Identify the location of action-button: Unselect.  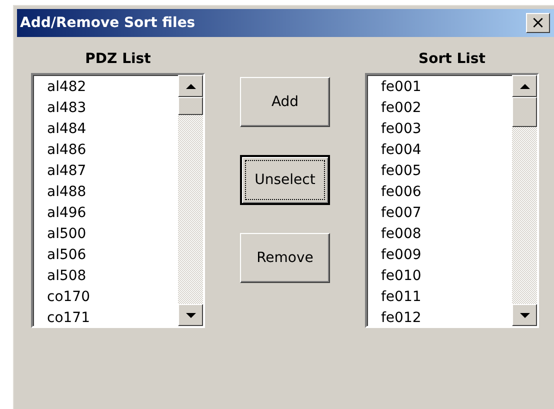
(285, 180).